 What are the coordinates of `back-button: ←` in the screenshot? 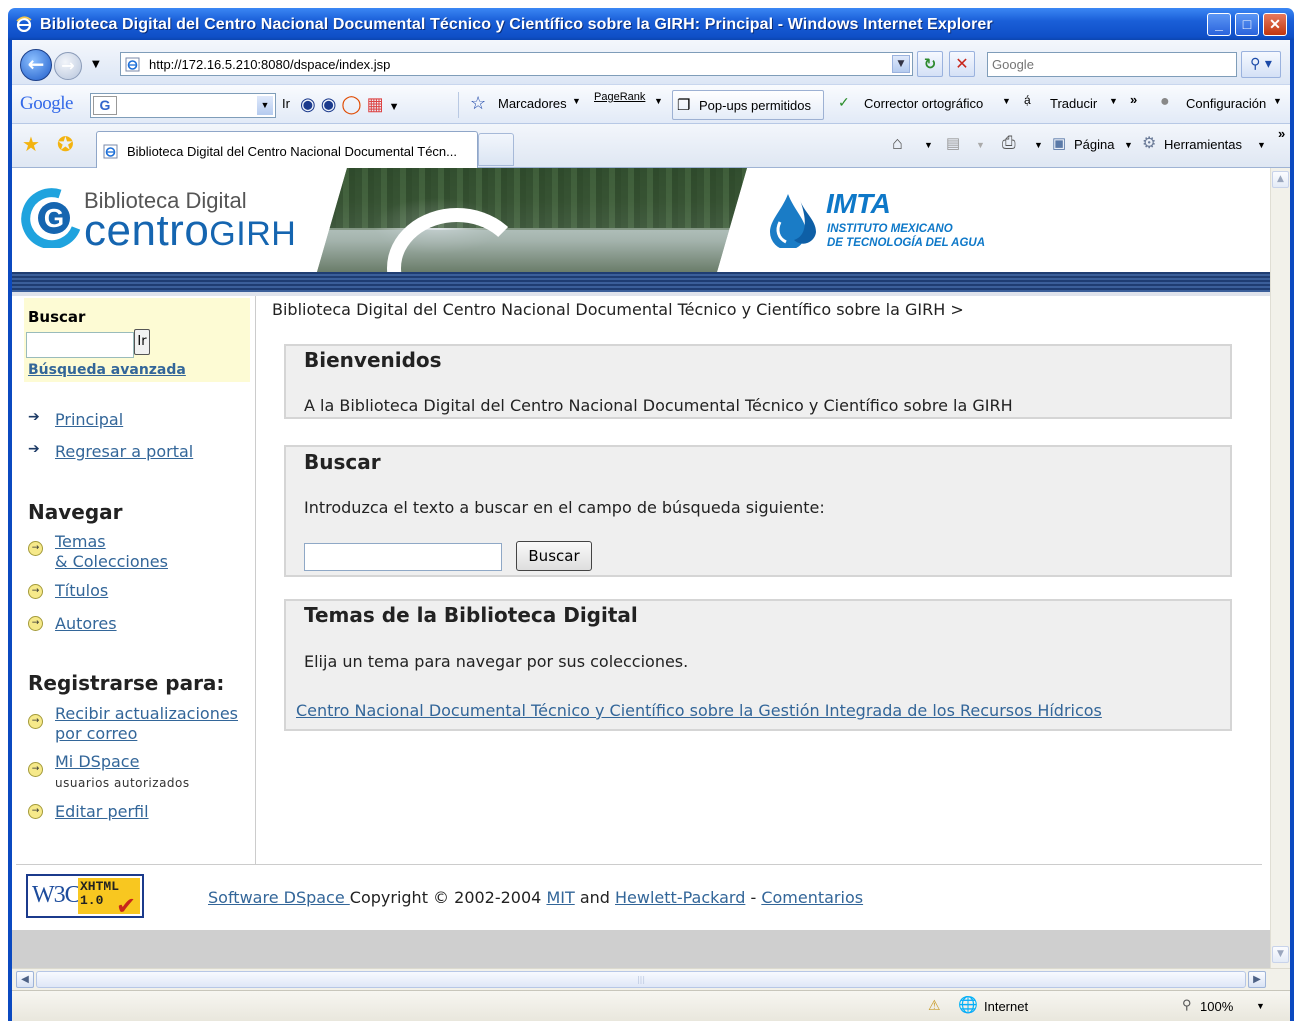 It's located at (36, 65).